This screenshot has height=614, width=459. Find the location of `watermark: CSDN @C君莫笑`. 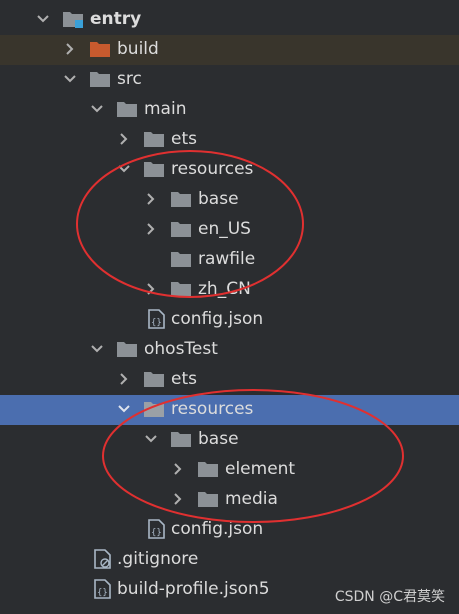

watermark: CSDN @C君莫笑 is located at coordinates (389, 597).